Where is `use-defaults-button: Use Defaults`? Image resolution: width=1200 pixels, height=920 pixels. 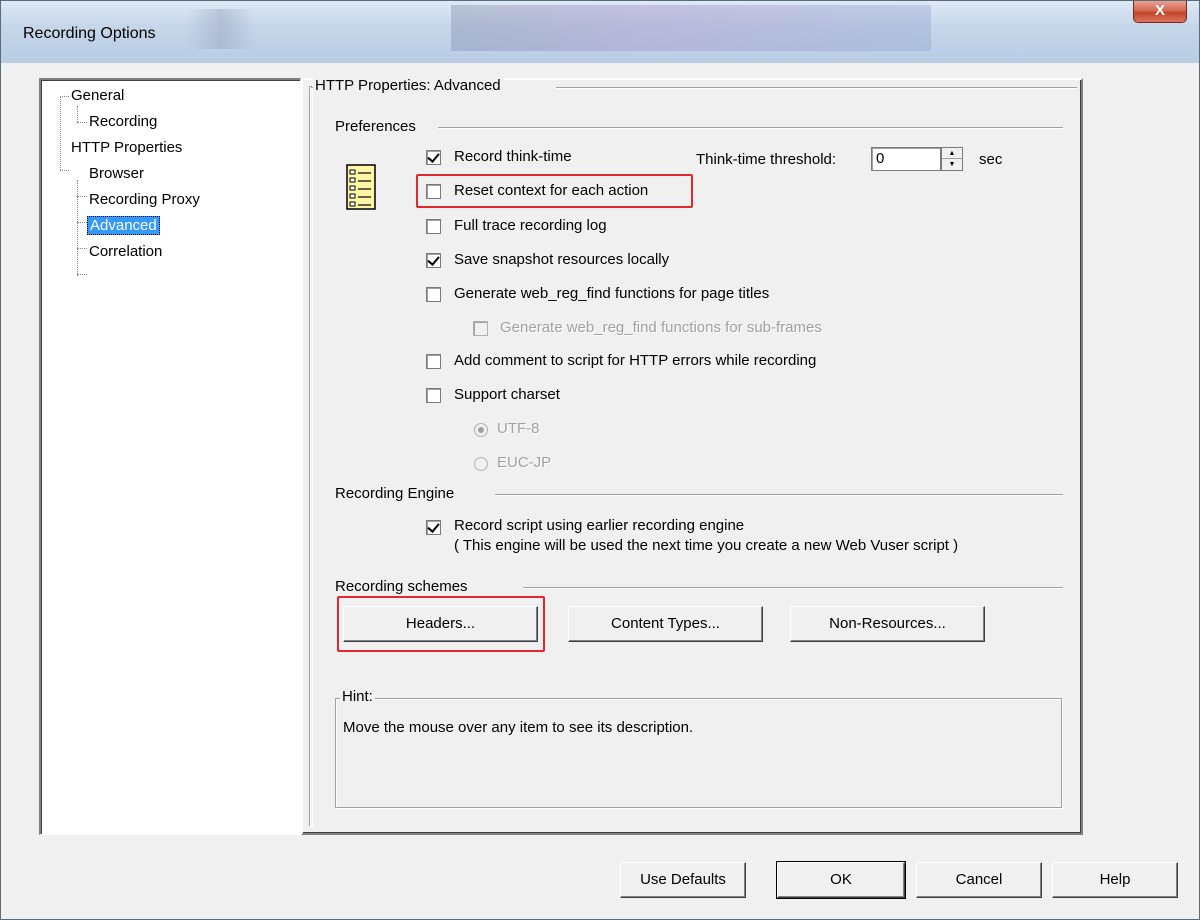
use-defaults-button: Use Defaults is located at coordinates (683, 880).